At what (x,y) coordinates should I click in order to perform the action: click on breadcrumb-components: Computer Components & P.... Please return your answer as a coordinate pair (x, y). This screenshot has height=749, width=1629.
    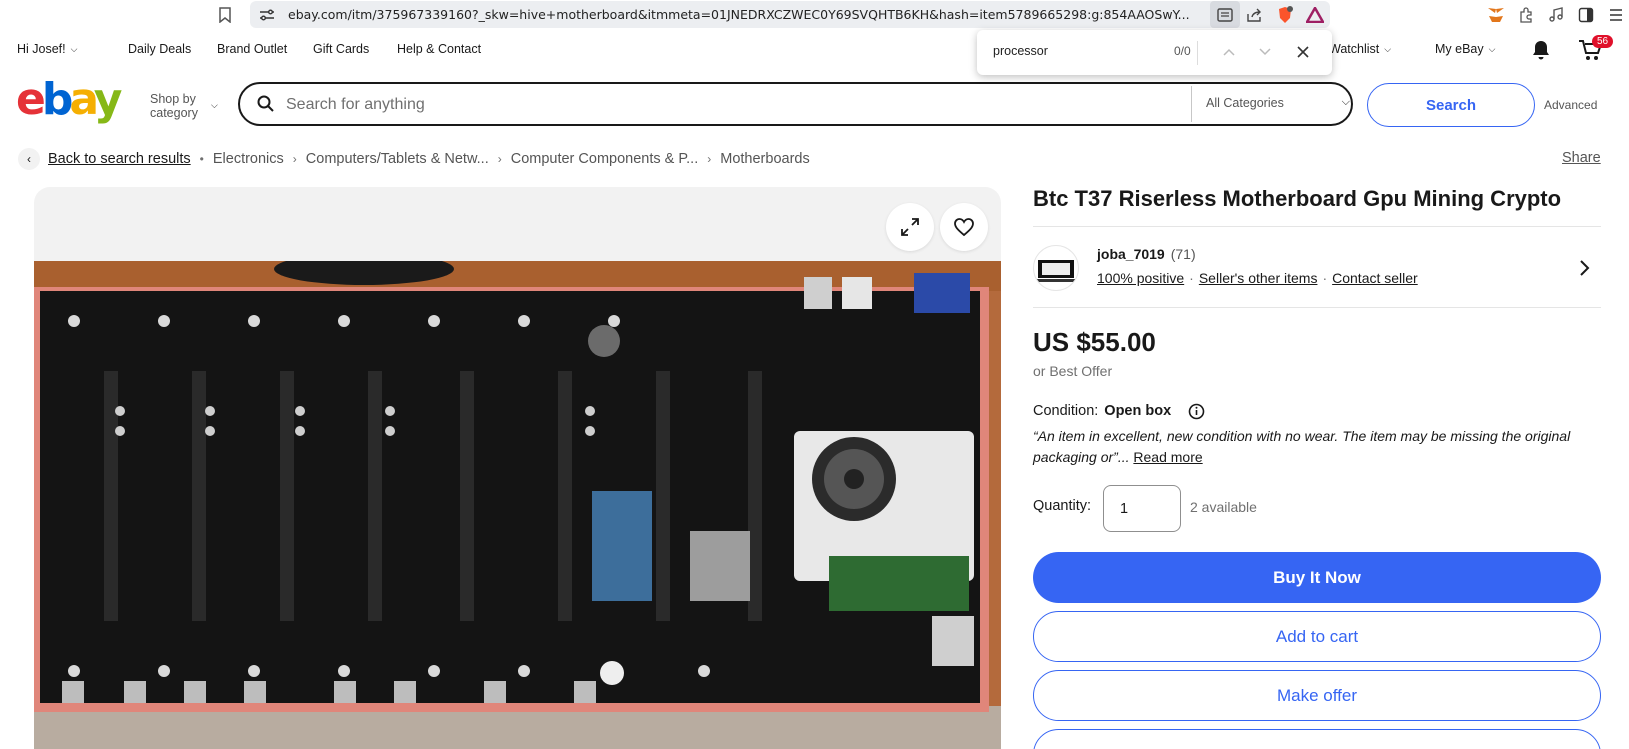
    Looking at the image, I should click on (605, 159).